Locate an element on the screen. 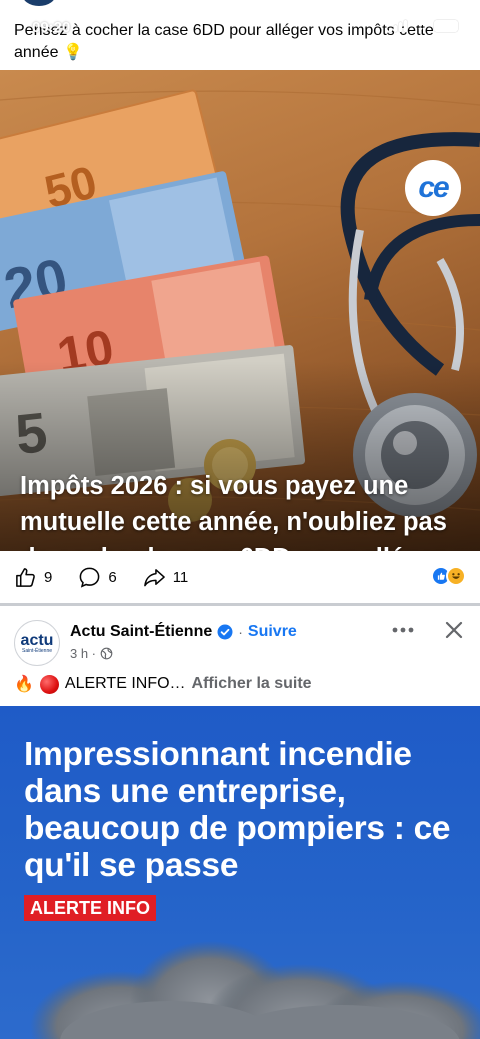 This screenshot has width=480, height=1039. post-action-bar: 9 6 11 is located at coordinates (240, 577).